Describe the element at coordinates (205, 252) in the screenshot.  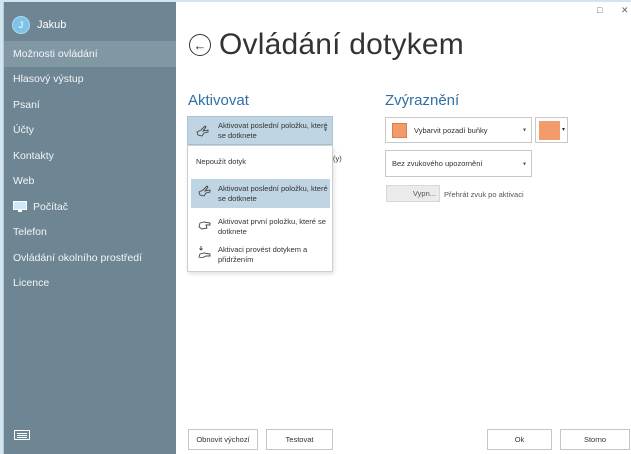
I see `touch-hold-icon` at that location.